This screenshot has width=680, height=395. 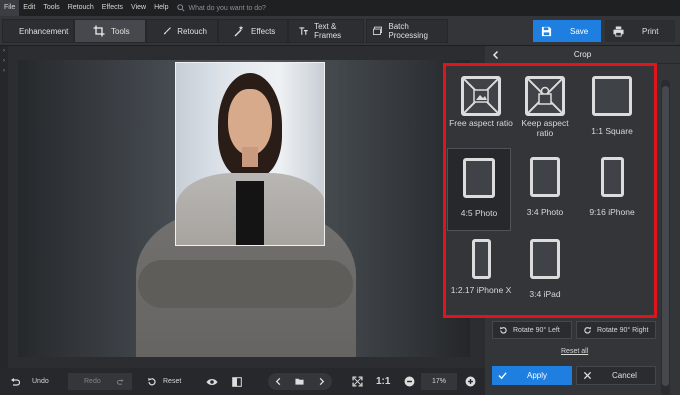 I want to click on panel-header: Crop, so click(x=582, y=55).